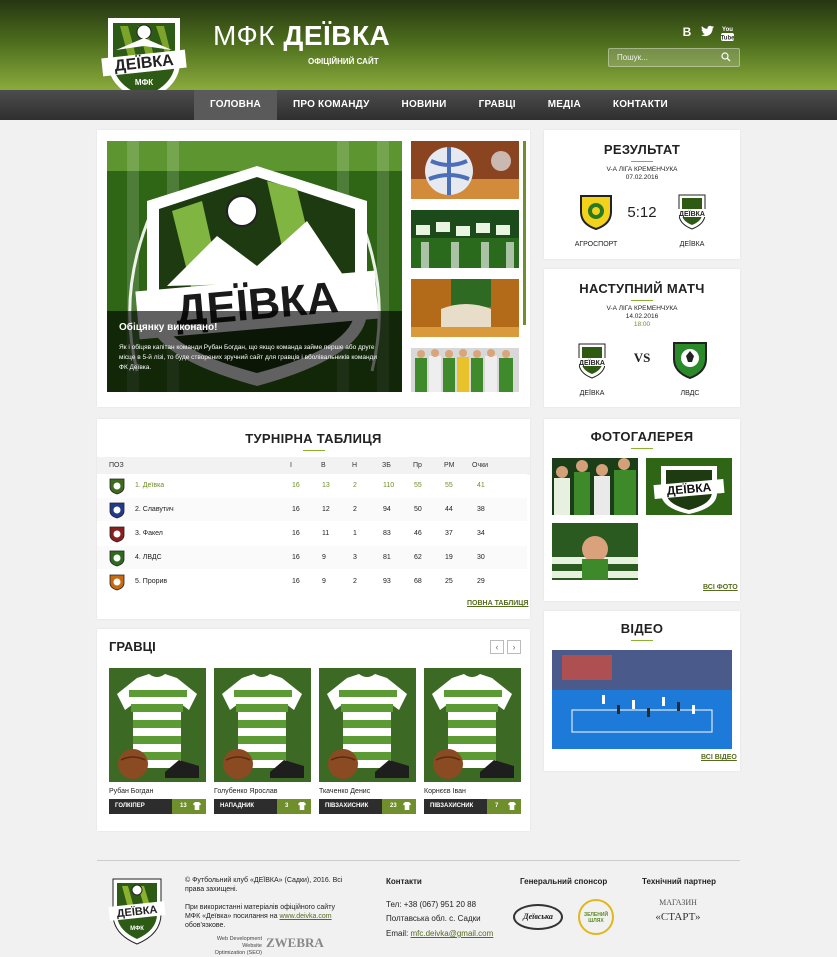  I want to click on result-title: РЕЗУЛЬТАТ, so click(642, 149).